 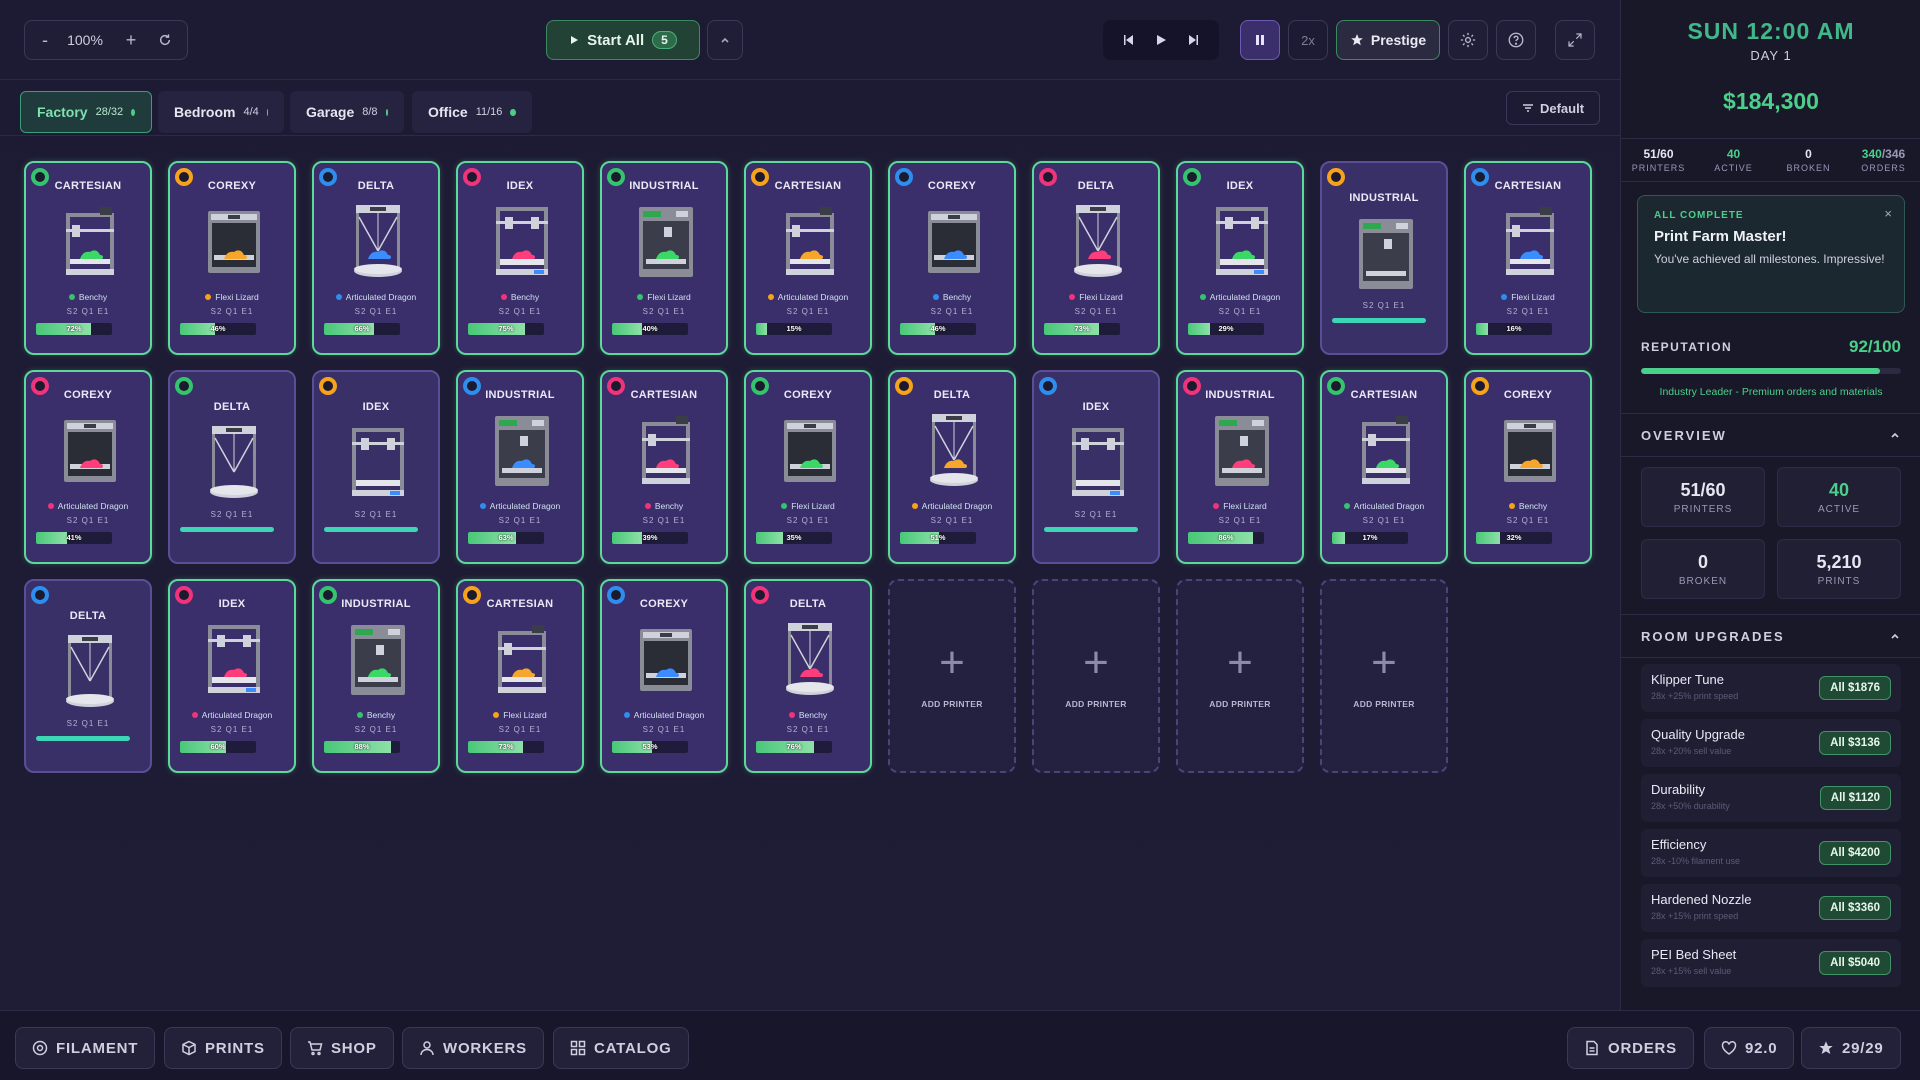 What do you see at coordinates (1630, 1048) in the screenshot?
I see `orders-button: ORDERS` at bounding box center [1630, 1048].